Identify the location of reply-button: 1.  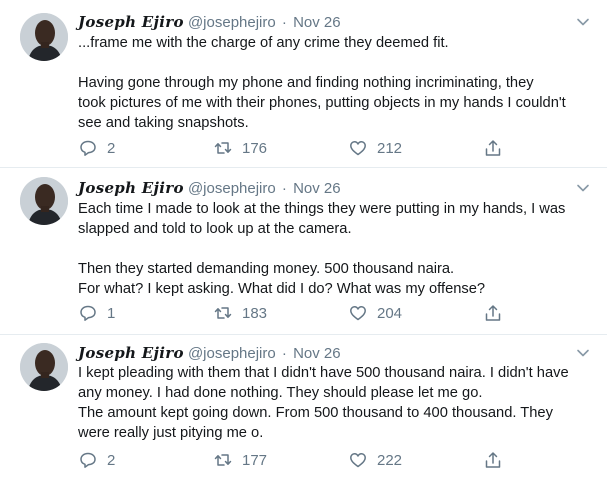
(96, 313).